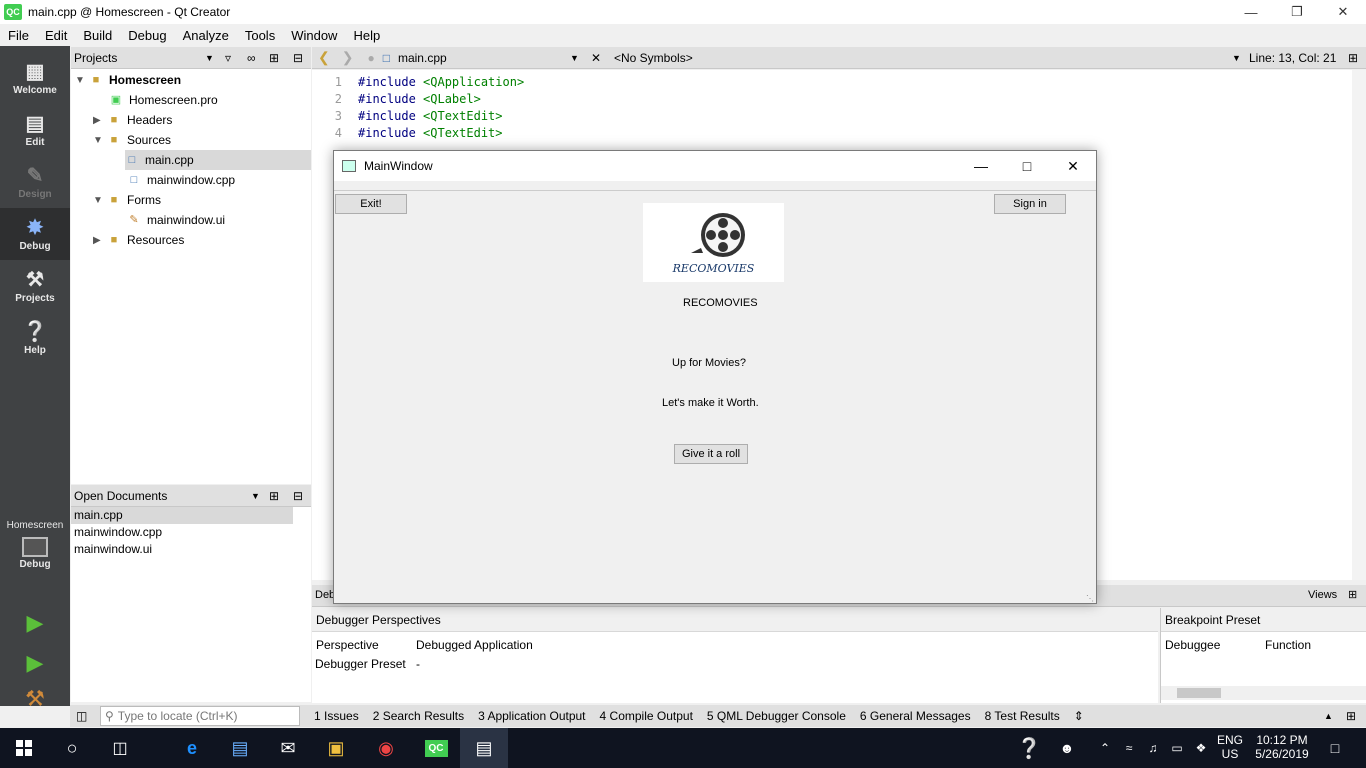 Image resolution: width=1366 pixels, height=768 pixels. What do you see at coordinates (336, 716) in the screenshot?
I see `tab-issues: 1 Issues` at bounding box center [336, 716].